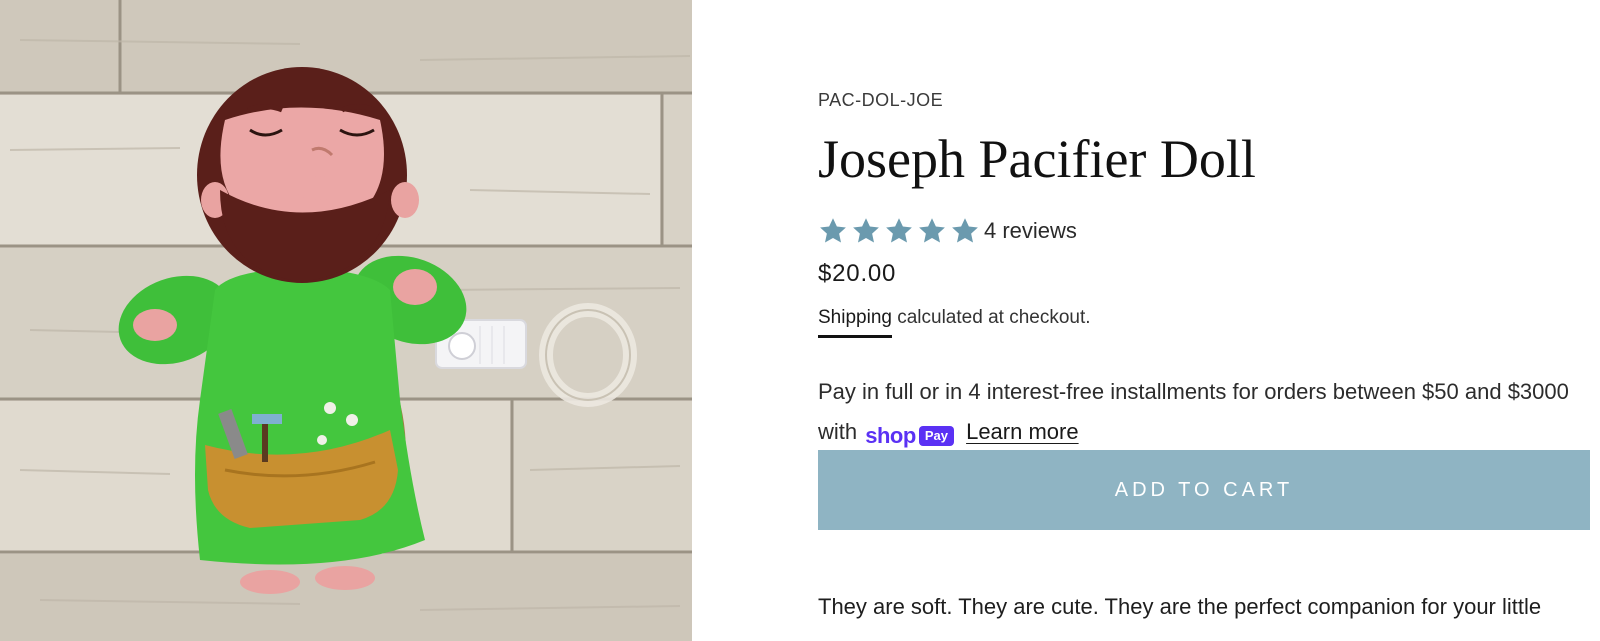 This screenshot has height=641, width=1600. What do you see at coordinates (1204, 490) in the screenshot?
I see `add-to-cart-button: ADD TO CART` at bounding box center [1204, 490].